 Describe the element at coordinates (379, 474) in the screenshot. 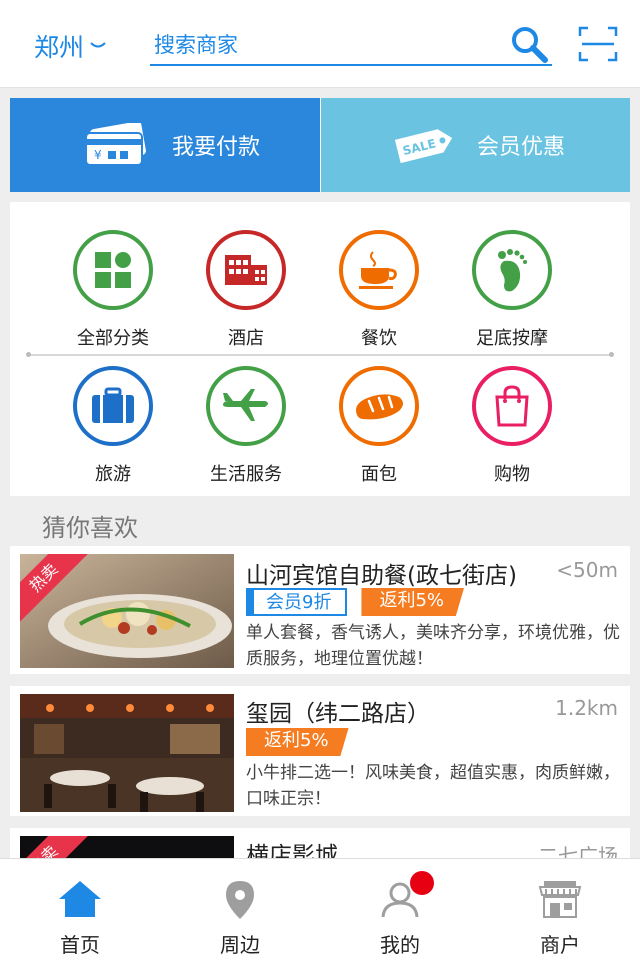

I see `category-label: 面包` at that location.